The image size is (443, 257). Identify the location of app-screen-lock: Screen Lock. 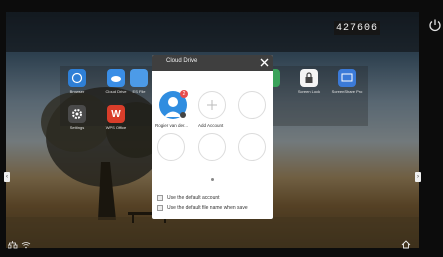
(309, 81).